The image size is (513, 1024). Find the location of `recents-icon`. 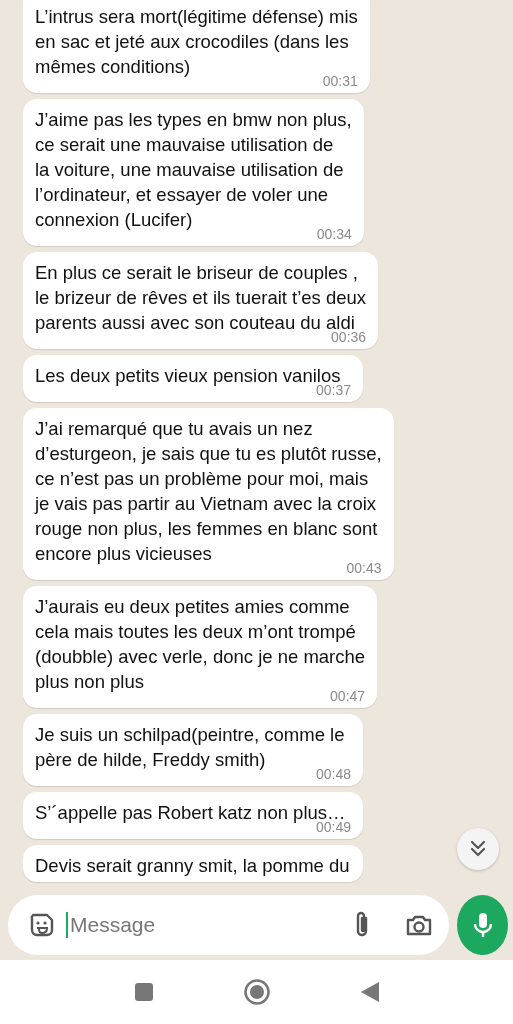

recents-icon is located at coordinates (143, 992).